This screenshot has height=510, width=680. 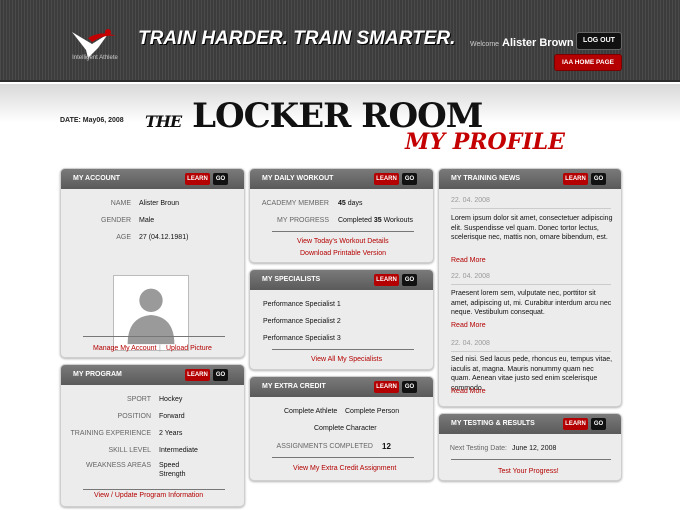 I want to click on specialist-item: Performance Specialist 2, so click(x=302, y=321).